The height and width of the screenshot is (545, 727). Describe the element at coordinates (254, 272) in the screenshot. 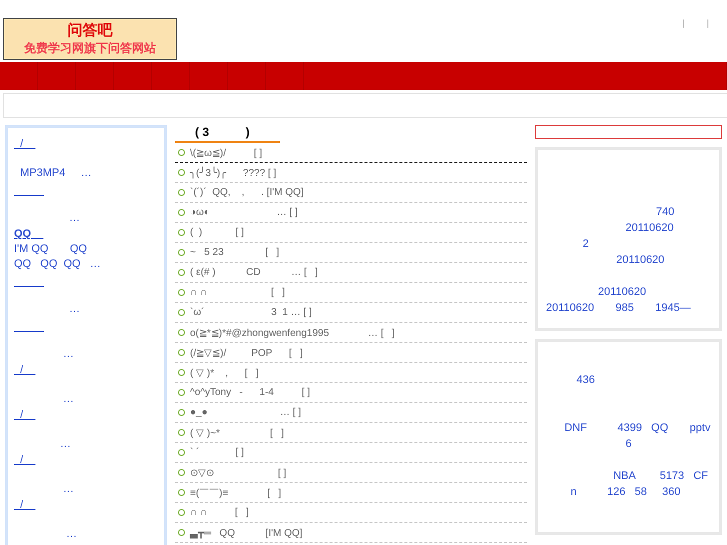

I see `post-link: ( ε(# ) CD … [ ]` at that location.